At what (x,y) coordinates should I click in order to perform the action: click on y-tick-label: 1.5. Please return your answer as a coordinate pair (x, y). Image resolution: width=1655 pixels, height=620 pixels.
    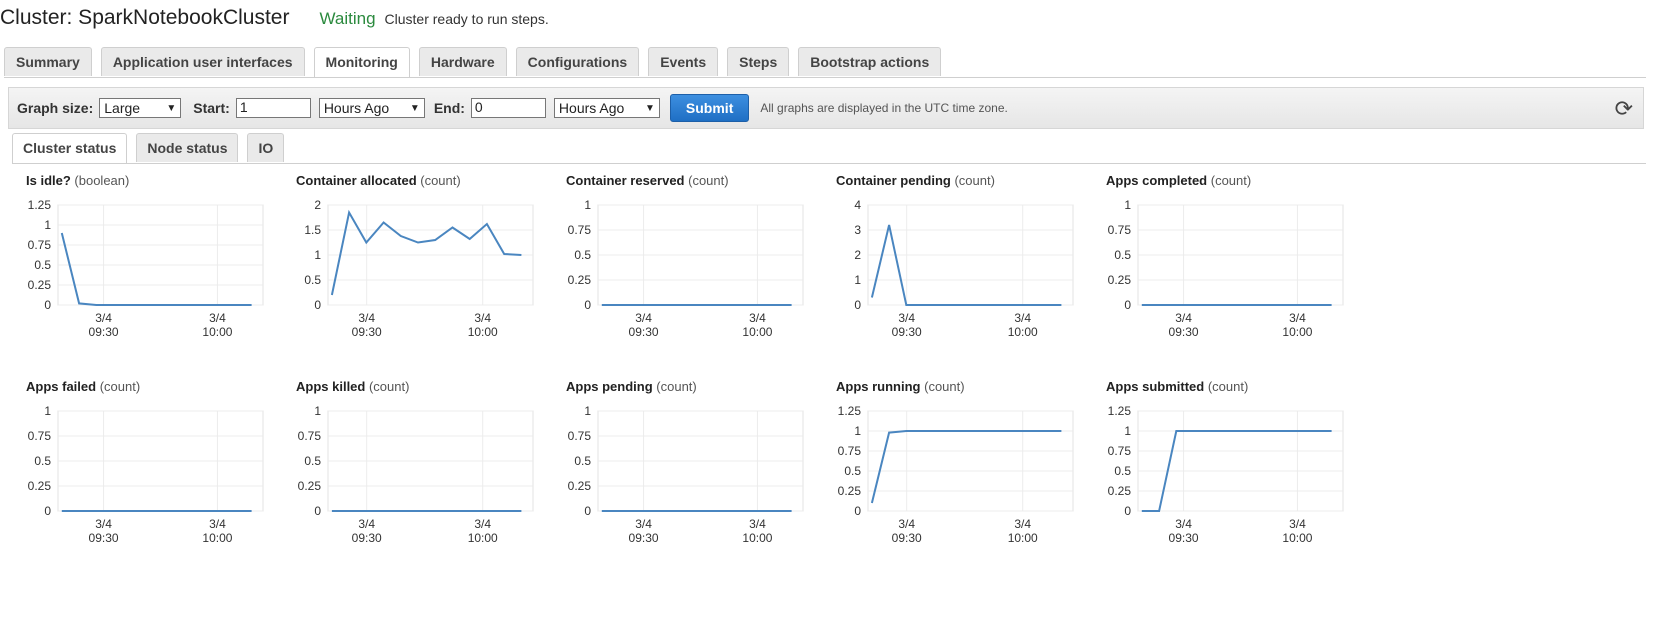
    Looking at the image, I should click on (312, 230).